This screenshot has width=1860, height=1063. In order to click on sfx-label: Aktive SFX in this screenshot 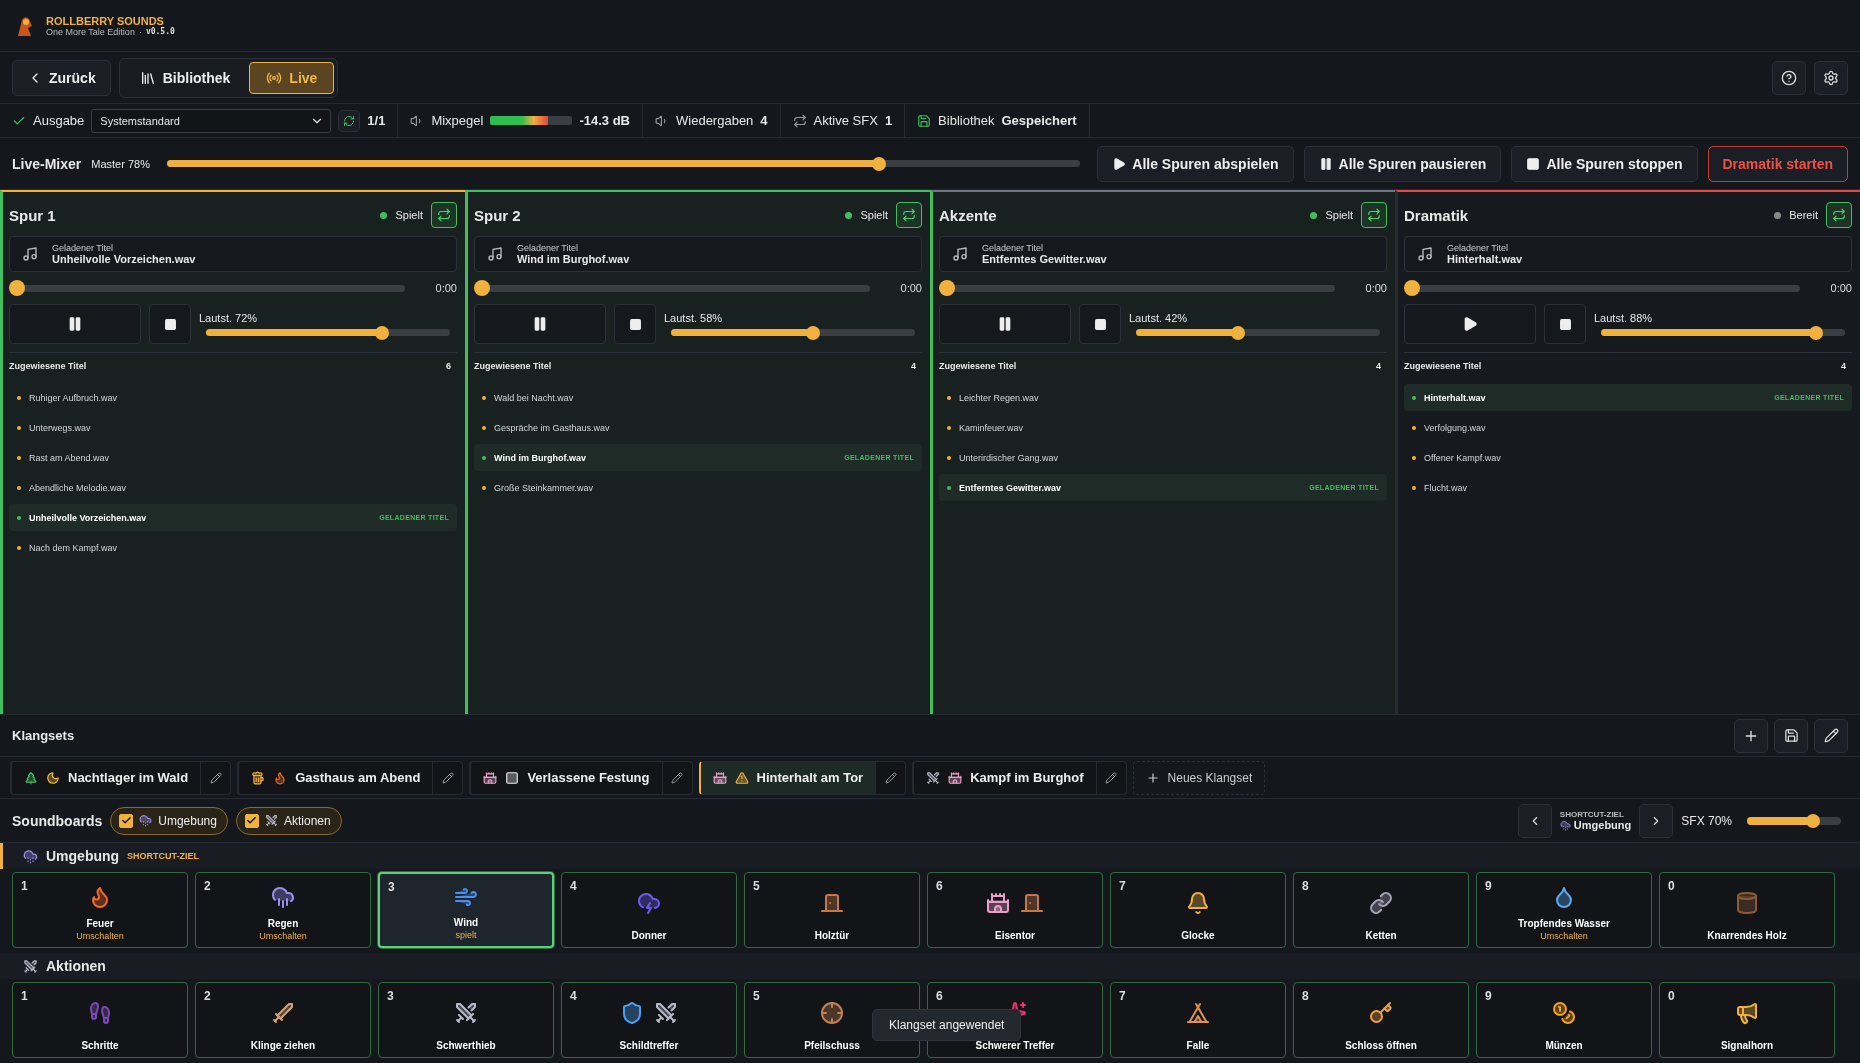, I will do `click(845, 120)`.